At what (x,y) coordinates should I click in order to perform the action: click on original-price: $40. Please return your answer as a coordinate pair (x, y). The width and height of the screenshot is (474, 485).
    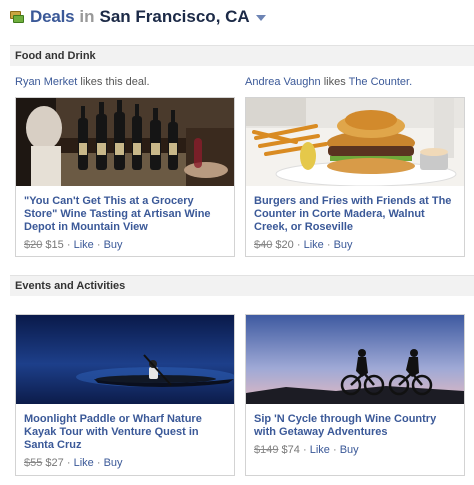
    Looking at the image, I should click on (263, 245).